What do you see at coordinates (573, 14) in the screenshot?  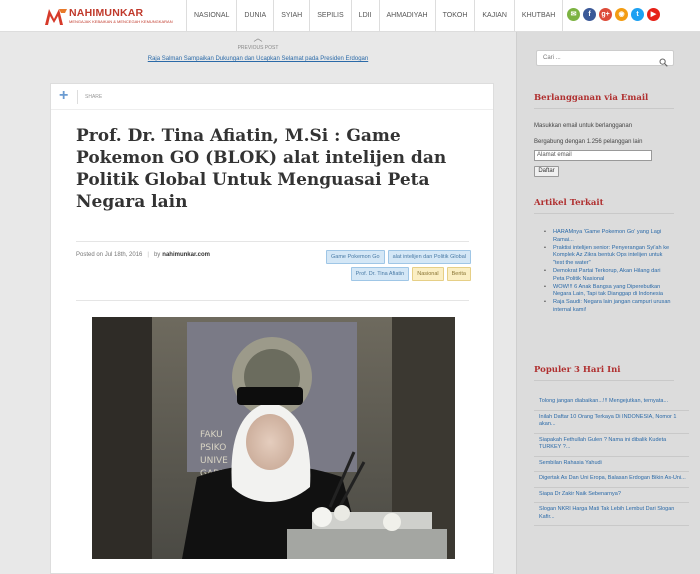 I see `email-icon: ✉` at bounding box center [573, 14].